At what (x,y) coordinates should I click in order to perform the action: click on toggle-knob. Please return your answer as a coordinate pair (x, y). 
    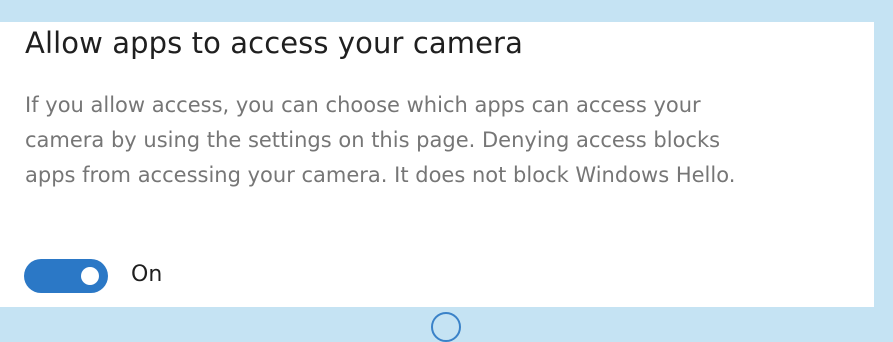
    Looking at the image, I should click on (90, 276).